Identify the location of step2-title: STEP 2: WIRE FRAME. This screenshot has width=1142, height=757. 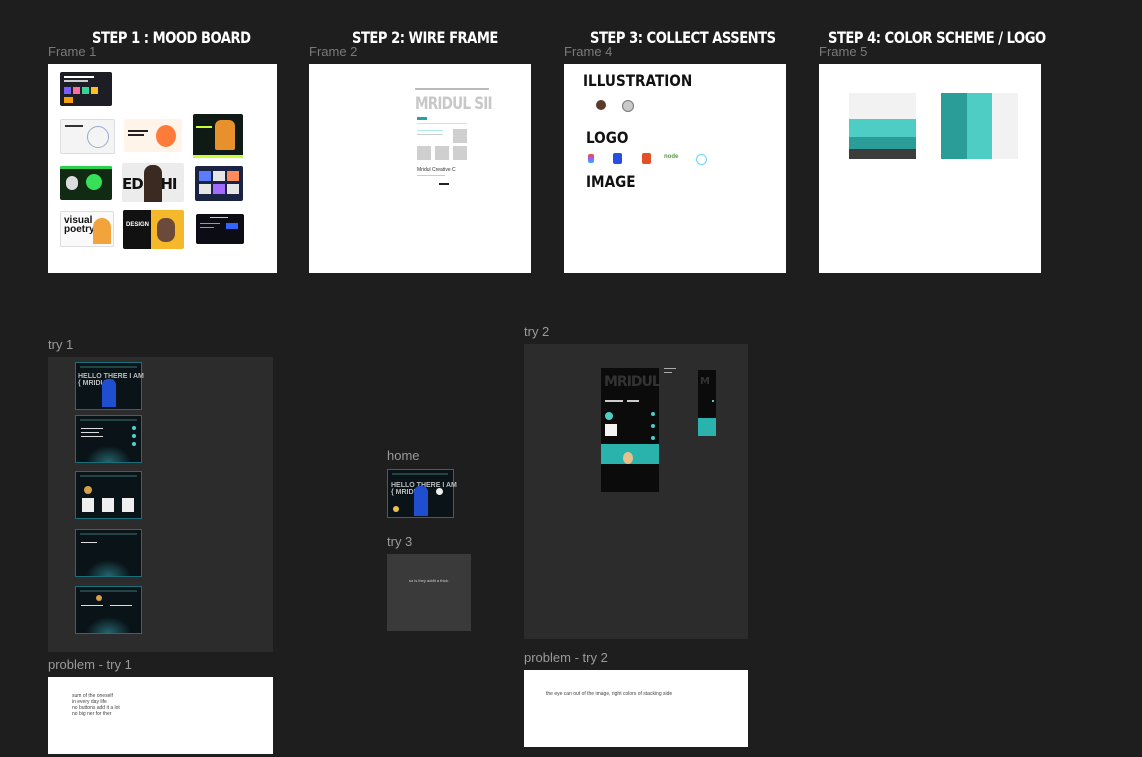
(425, 37).